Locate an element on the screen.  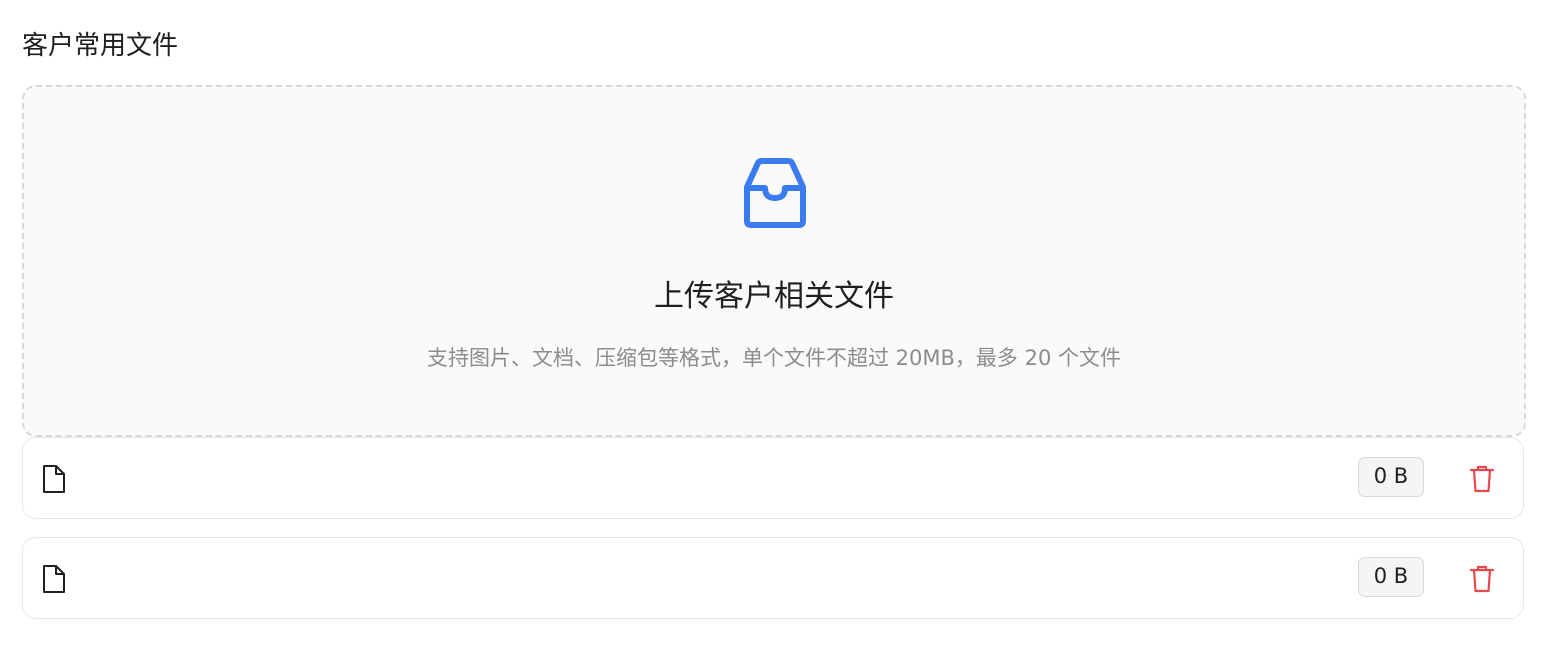
upload-title: 上传客户相关文件 is located at coordinates (774, 296).